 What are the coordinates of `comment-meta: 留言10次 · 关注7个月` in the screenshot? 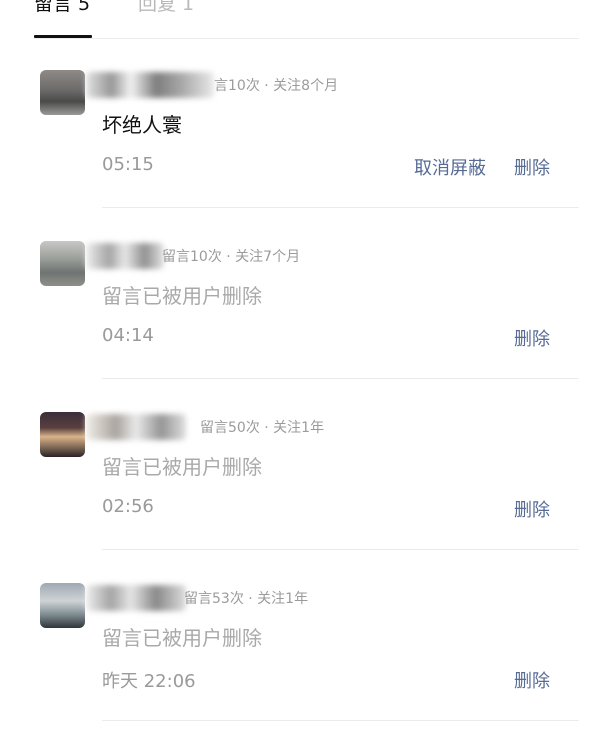 It's located at (231, 257).